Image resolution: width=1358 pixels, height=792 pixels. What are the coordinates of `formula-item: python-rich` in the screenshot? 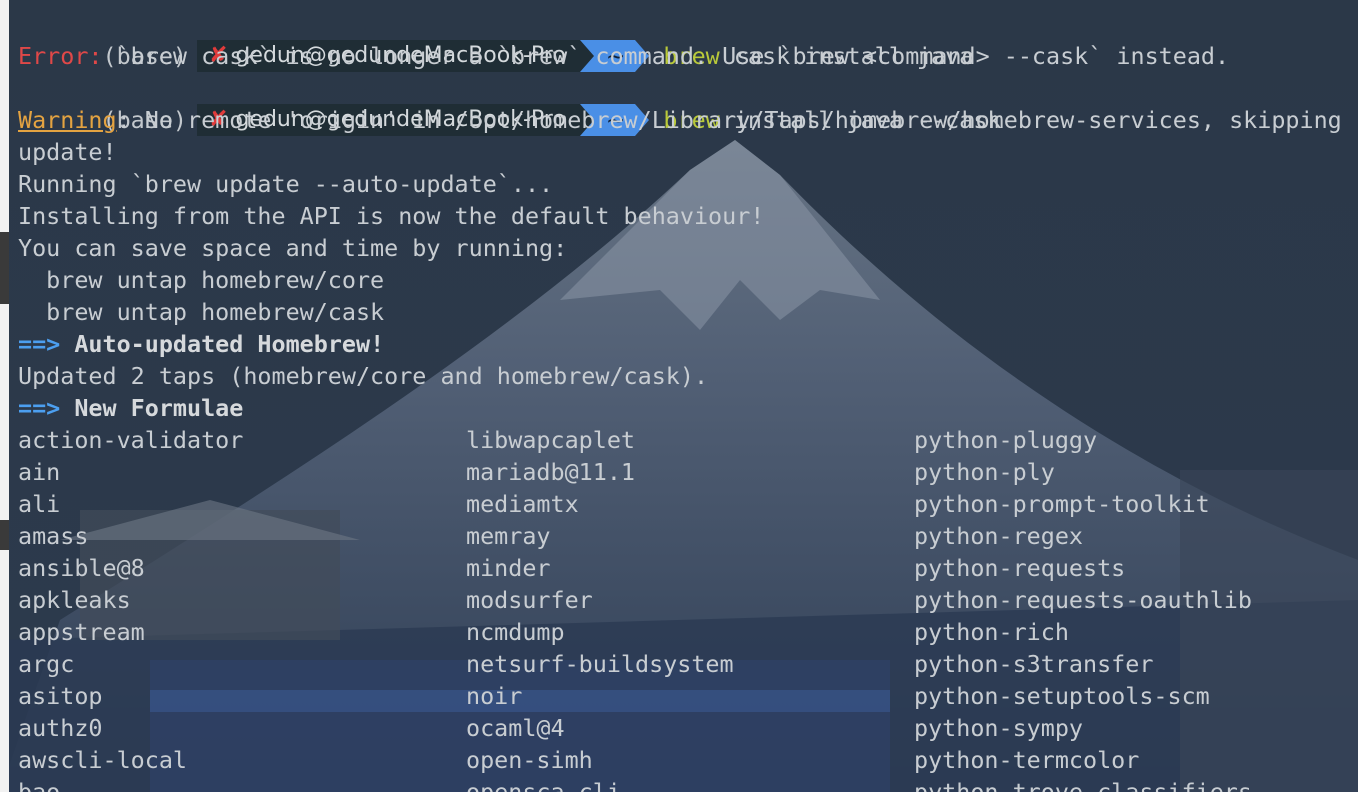 It's located at (991, 632).